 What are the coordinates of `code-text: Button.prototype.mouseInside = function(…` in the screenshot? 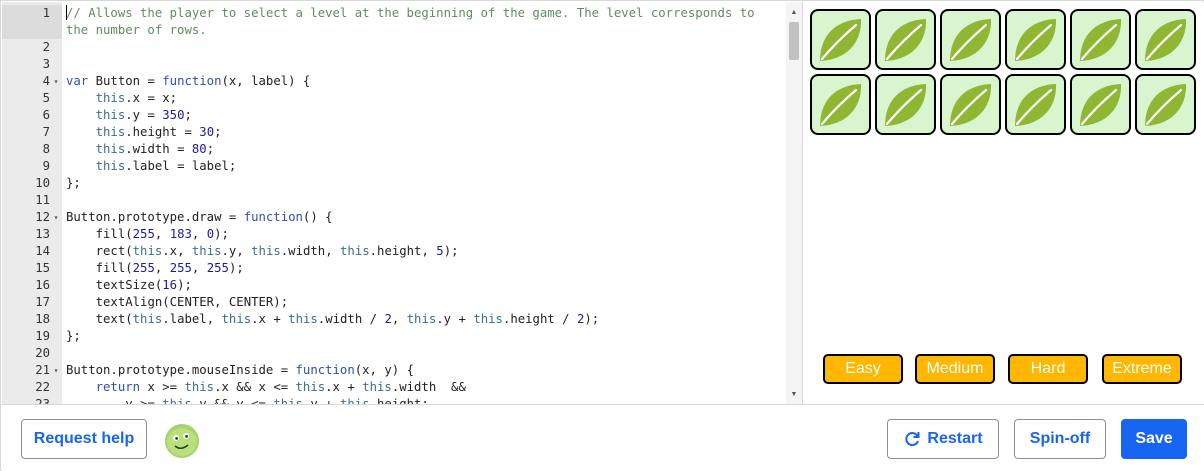 It's located at (422, 370).